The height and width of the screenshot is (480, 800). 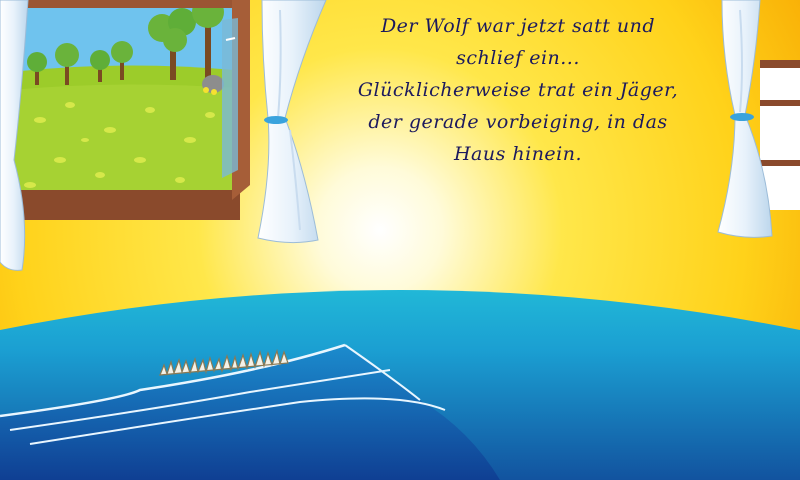 I want to click on story-line: Glücklicherweise trat ein Jäger,, so click(x=518, y=90).